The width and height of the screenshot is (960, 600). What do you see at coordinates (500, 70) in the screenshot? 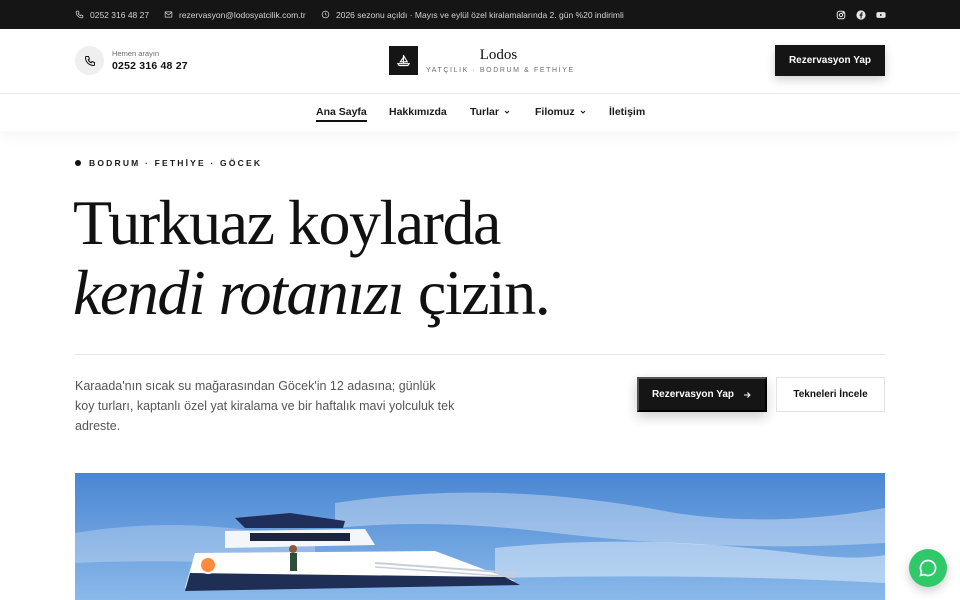
I see `logo-tagline: YATÇILIK · BODRUM & FETHİYE` at bounding box center [500, 70].